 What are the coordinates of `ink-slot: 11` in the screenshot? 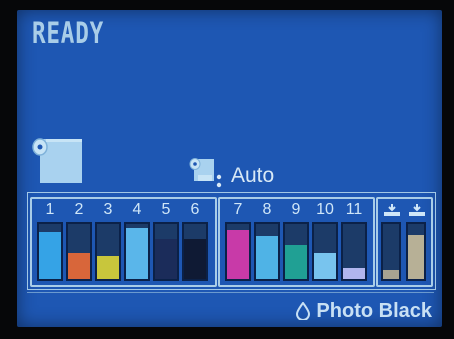 It's located at (354, 242).